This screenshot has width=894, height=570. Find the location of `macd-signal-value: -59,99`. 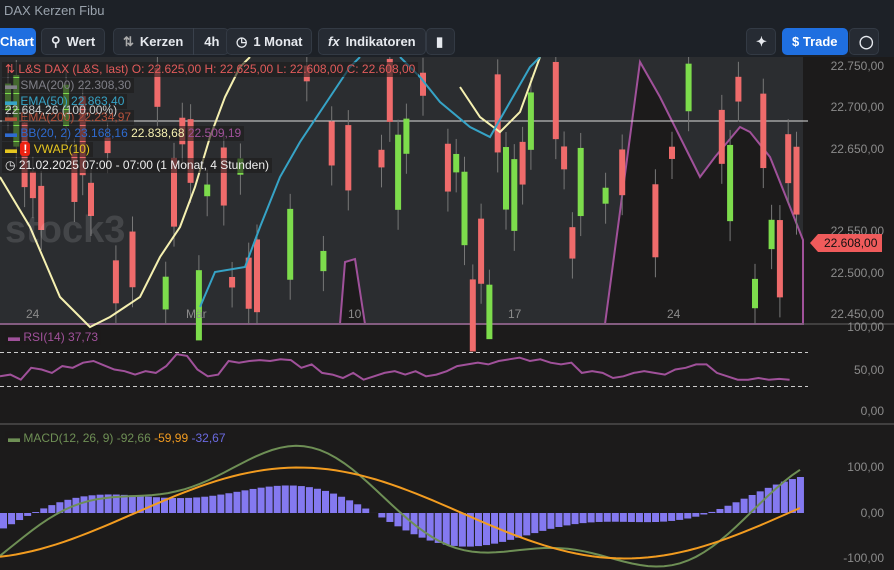

macd-signal-value: -59,99 is located at coordinates (171, 438).